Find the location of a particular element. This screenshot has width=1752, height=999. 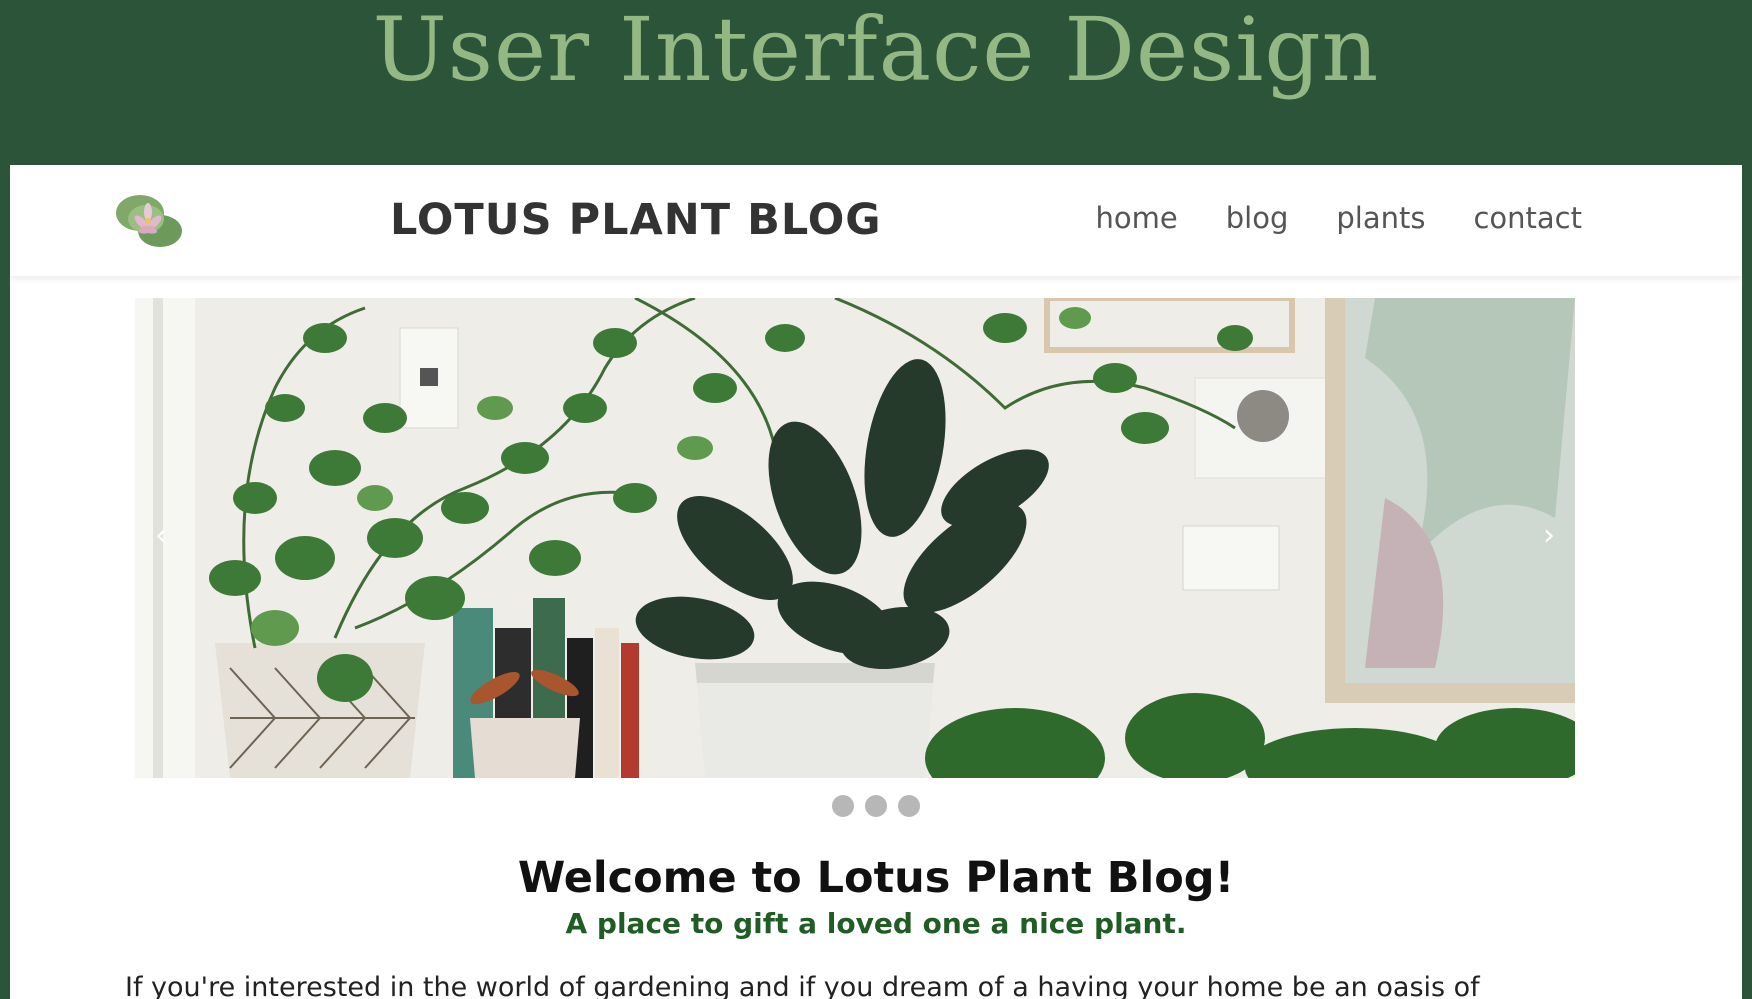

nav-link-plants: plants is located at coordinates (1380, 218).